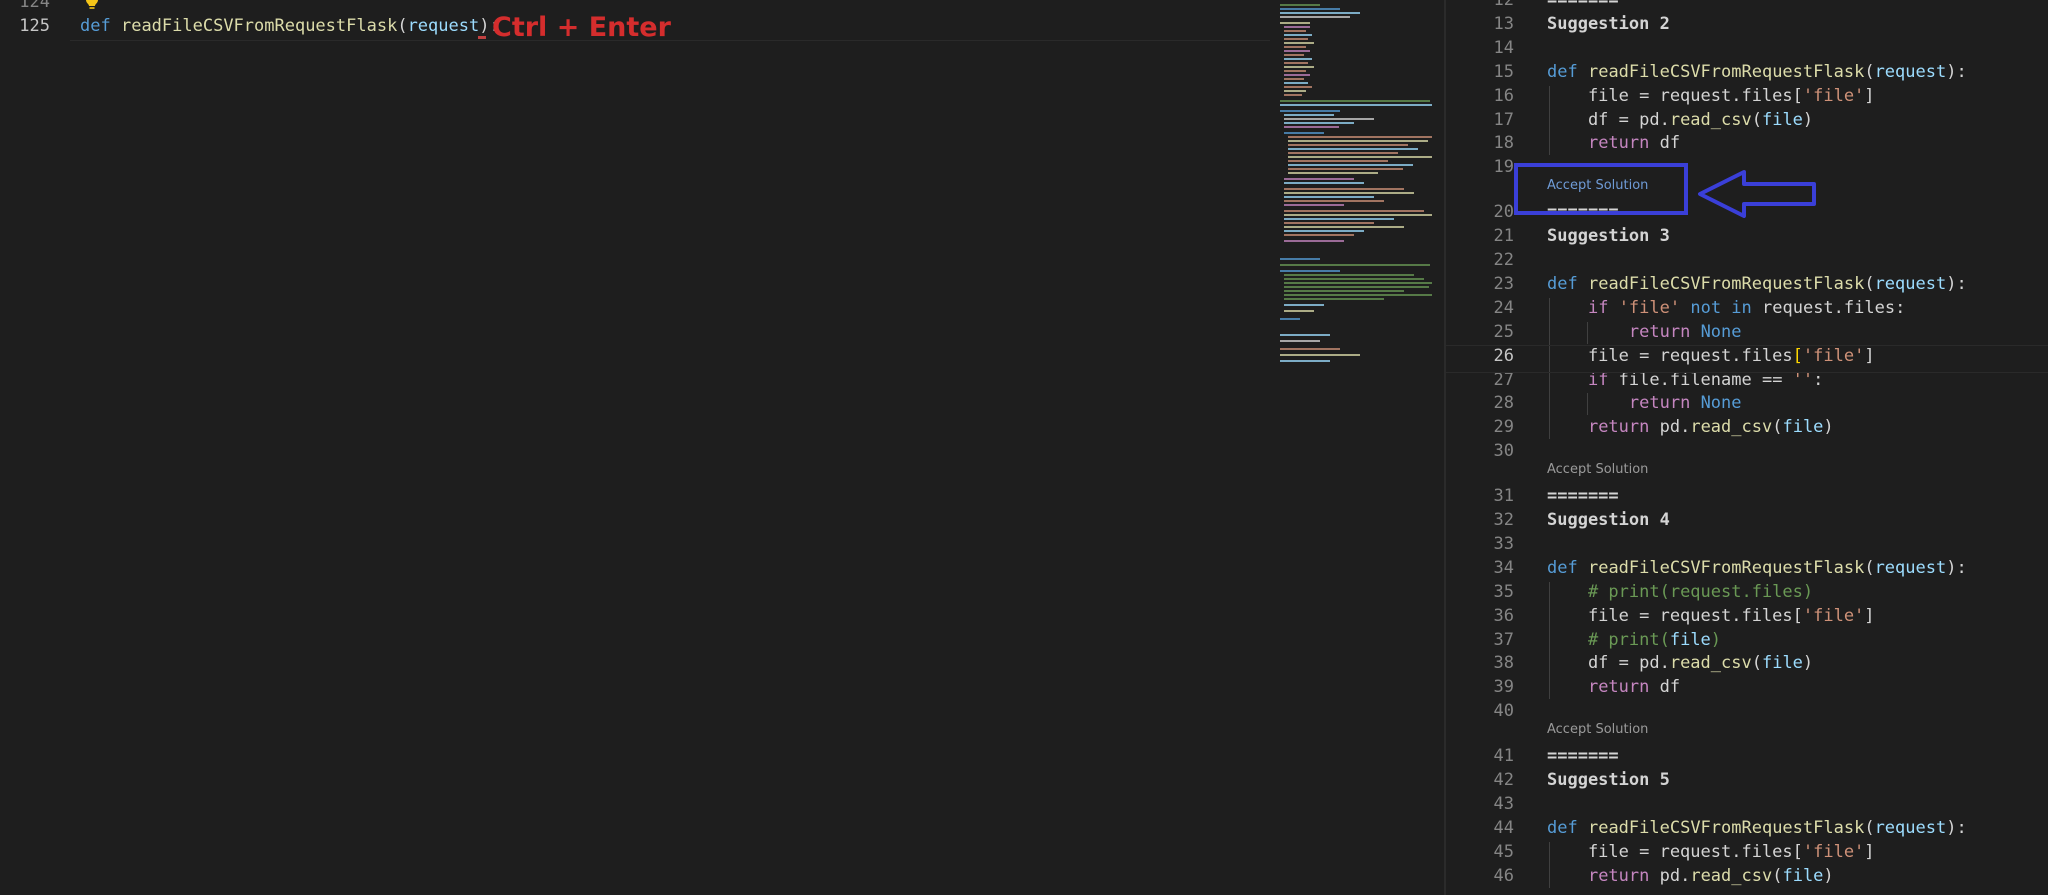 The height and width of the screenshot is (895, 2048). What do you see at coordinates (1503, 639) in the screenshot?
I see `line-number: 37` at bounding box center [1503, 639].